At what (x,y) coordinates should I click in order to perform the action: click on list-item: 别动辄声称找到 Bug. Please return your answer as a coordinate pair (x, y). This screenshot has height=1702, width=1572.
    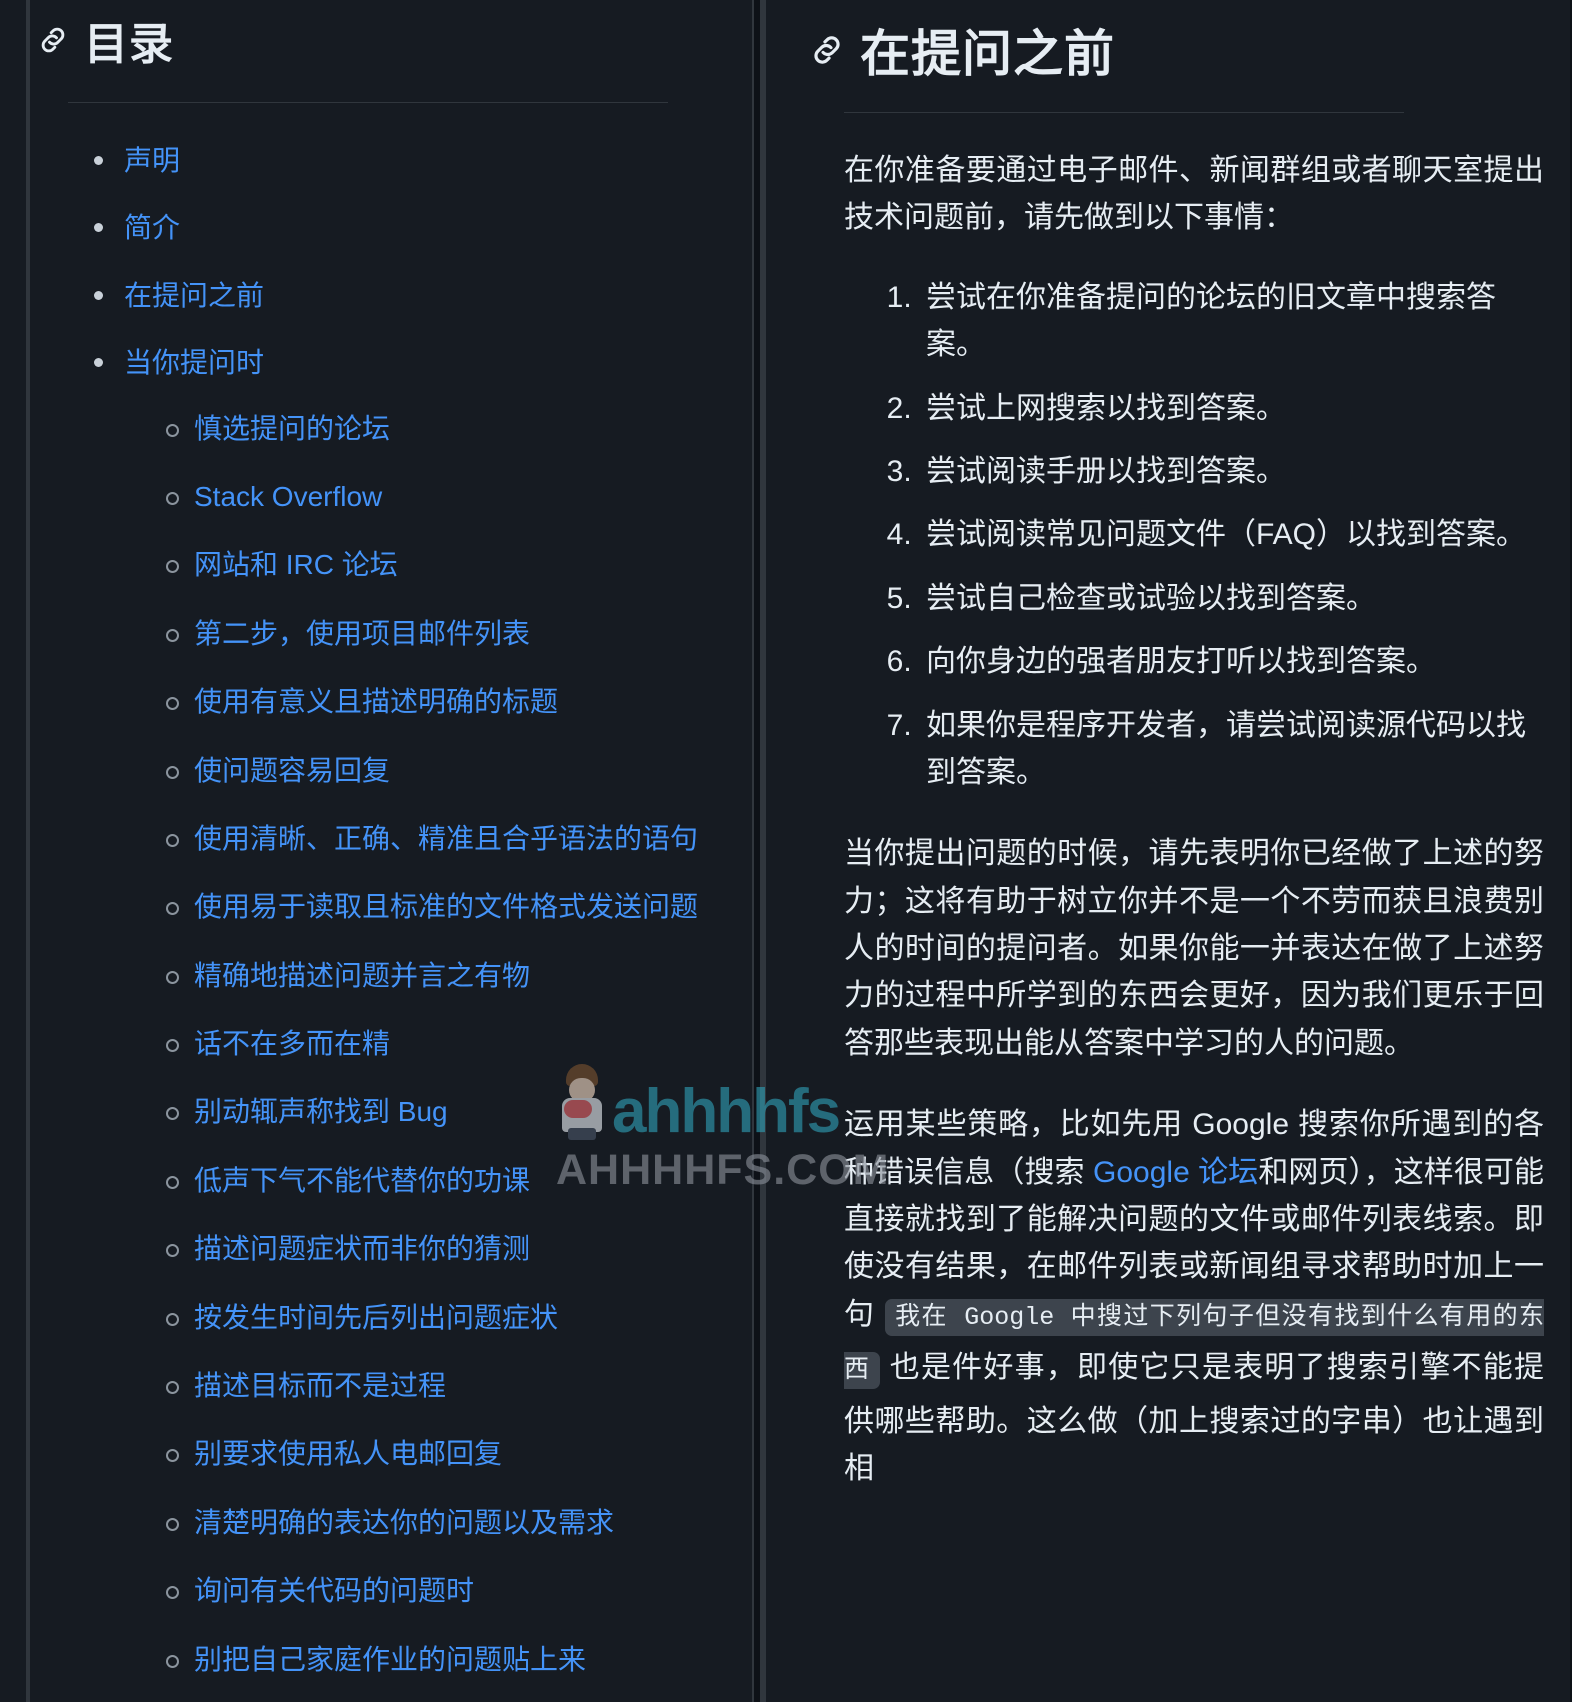
    Looking at the image, I should click on (444, 1111).